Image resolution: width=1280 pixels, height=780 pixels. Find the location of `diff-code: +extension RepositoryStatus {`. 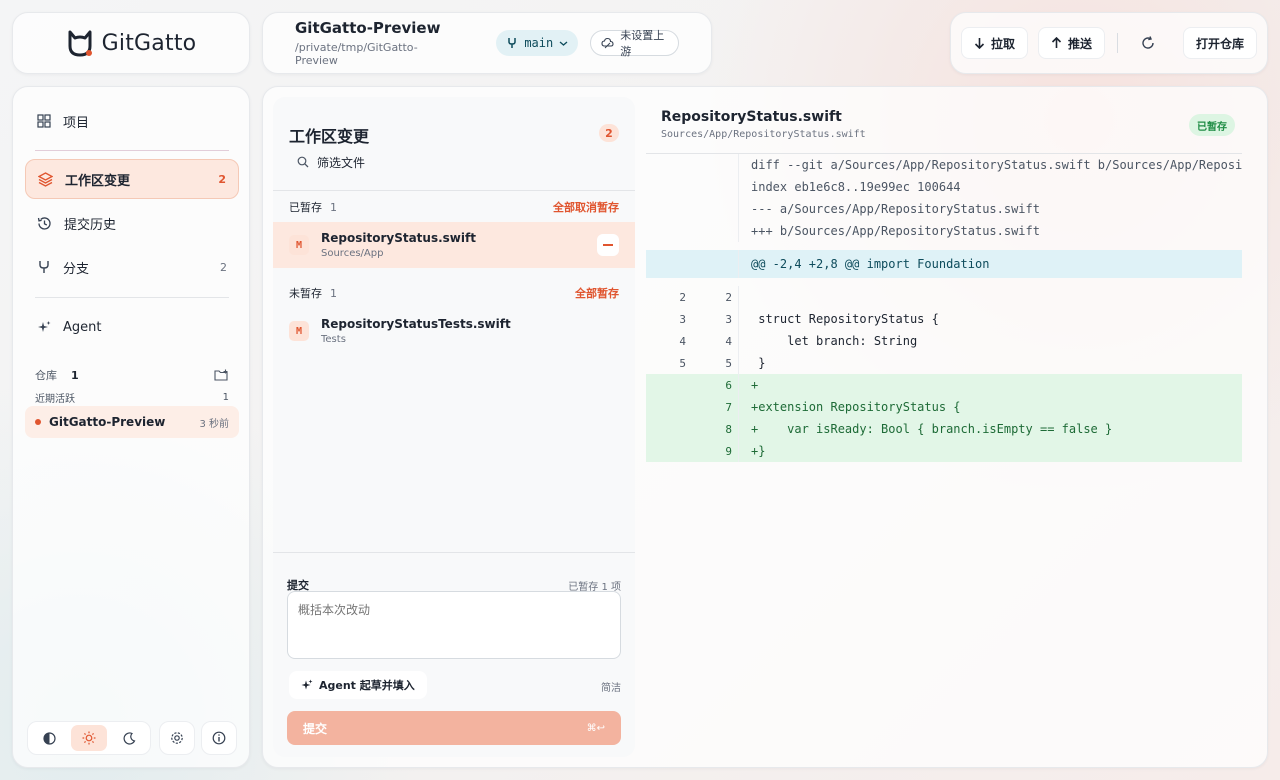

diff-code: +extension RepositoryStatus { is located at coordinates (990, 407).